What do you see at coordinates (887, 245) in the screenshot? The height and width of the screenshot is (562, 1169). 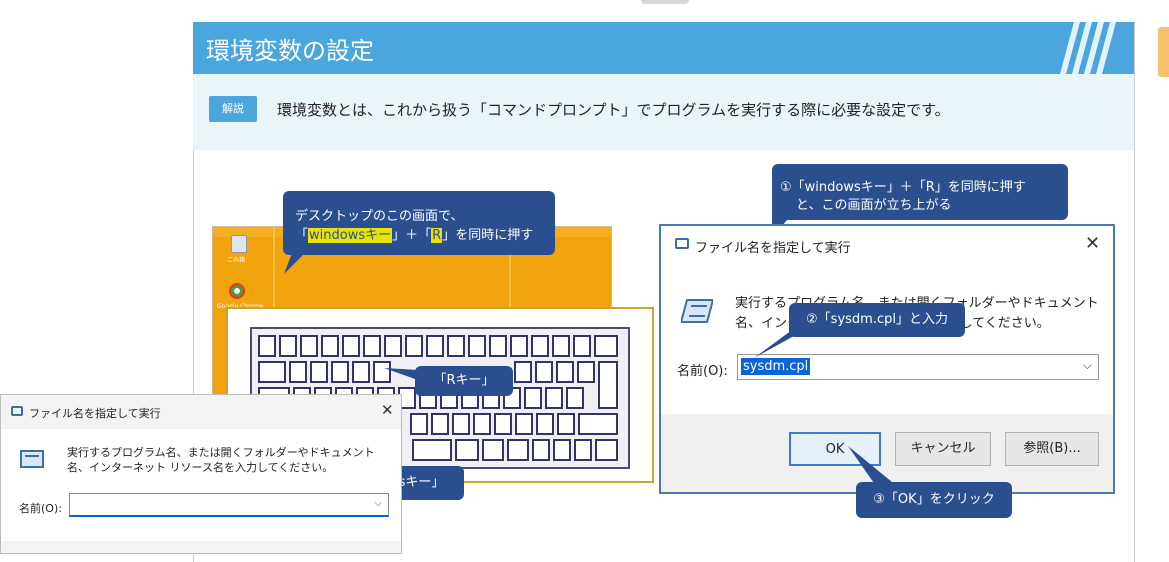 I see `run-dialog-titlebar: ファイル名を指定して実行 ✕` at bounding box center [887, 245].